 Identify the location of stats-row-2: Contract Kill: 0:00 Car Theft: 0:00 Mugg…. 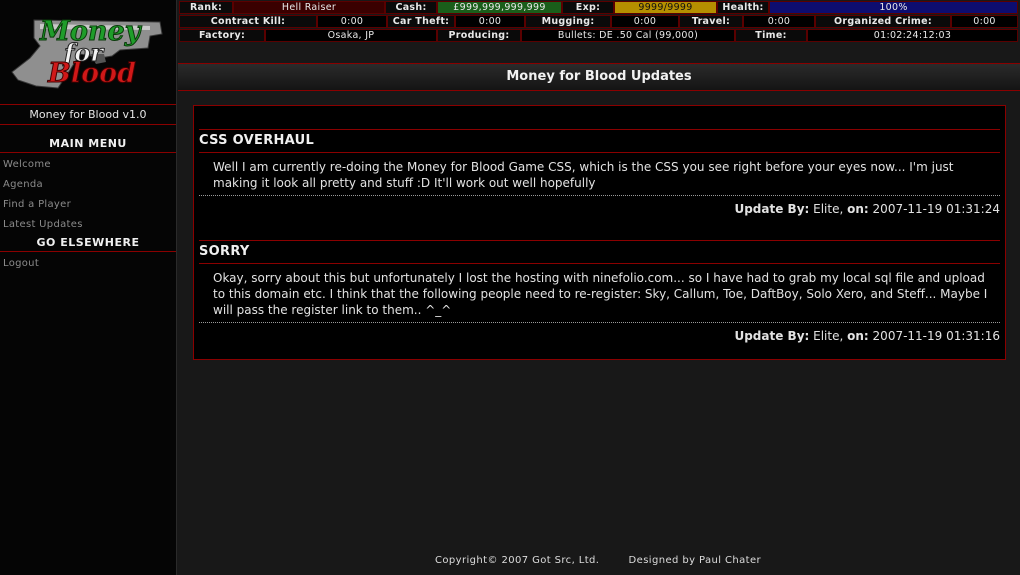
(598, 21).